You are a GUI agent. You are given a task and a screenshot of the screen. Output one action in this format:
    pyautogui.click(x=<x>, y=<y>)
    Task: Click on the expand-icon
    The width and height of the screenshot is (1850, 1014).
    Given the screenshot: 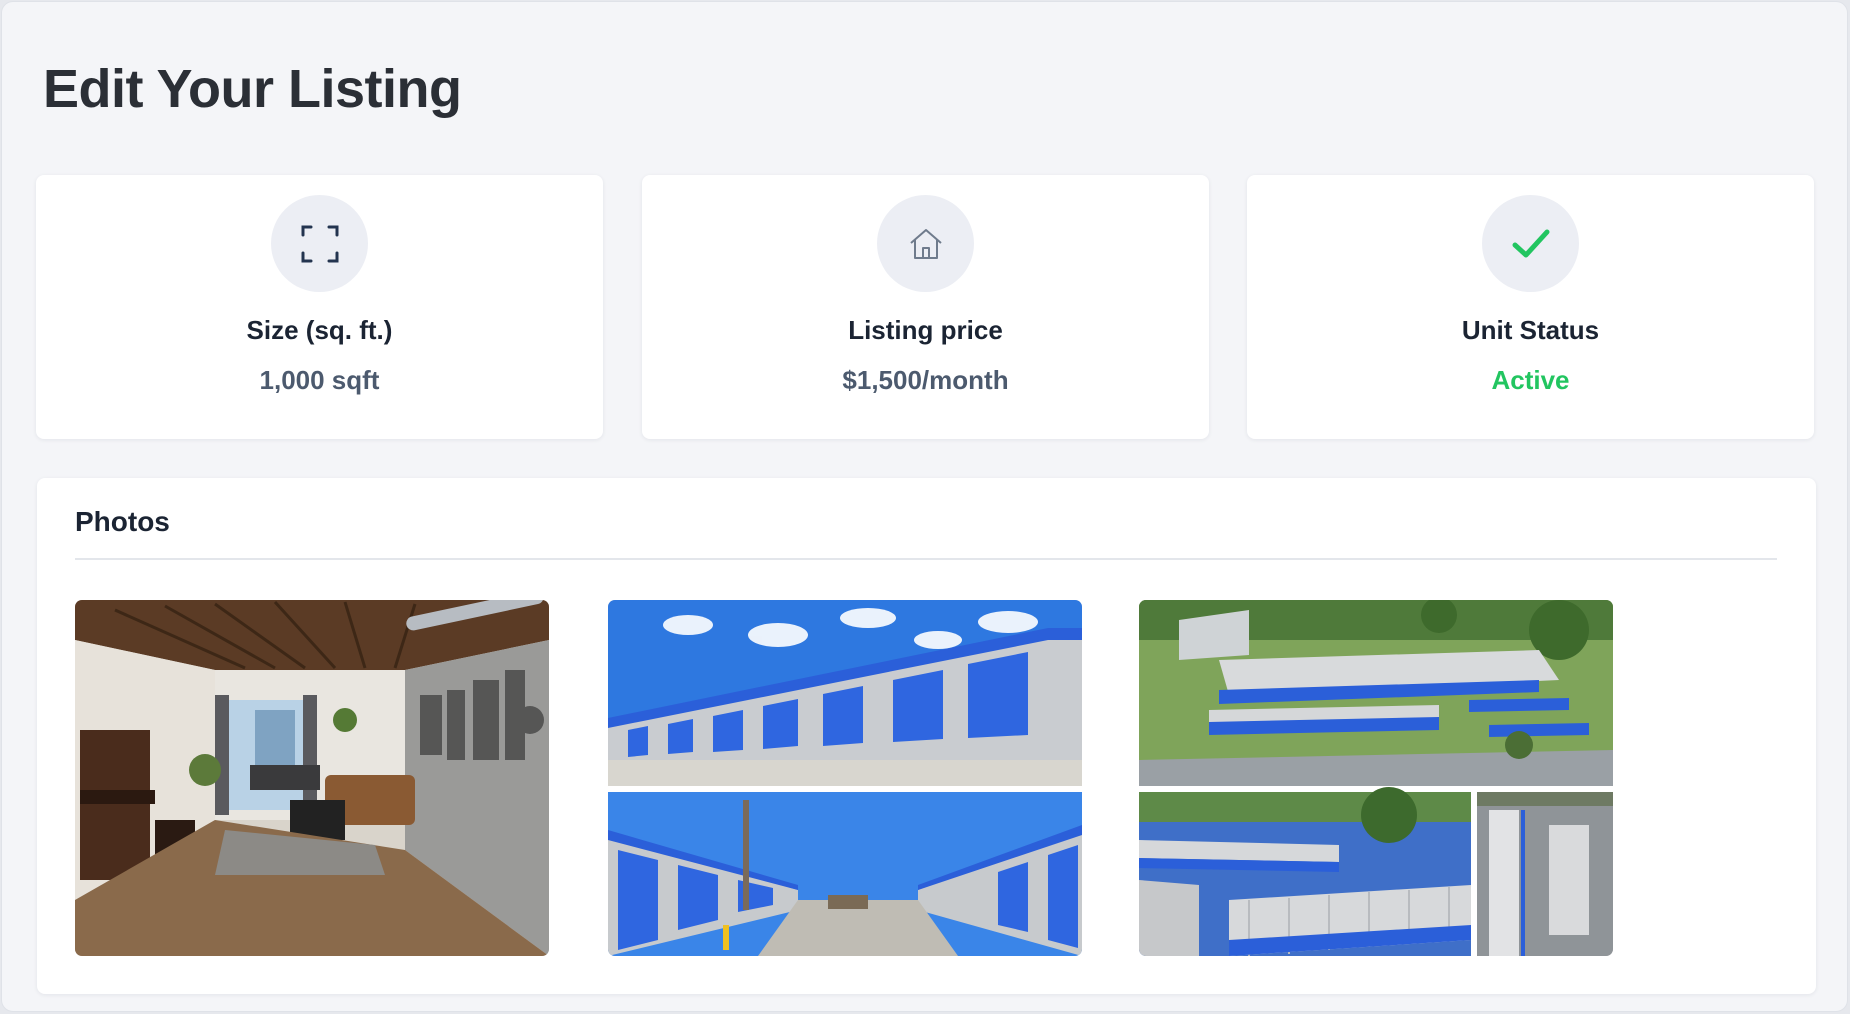 What is the action you would take?
    pyautogui.click(x=319, y=243)
    